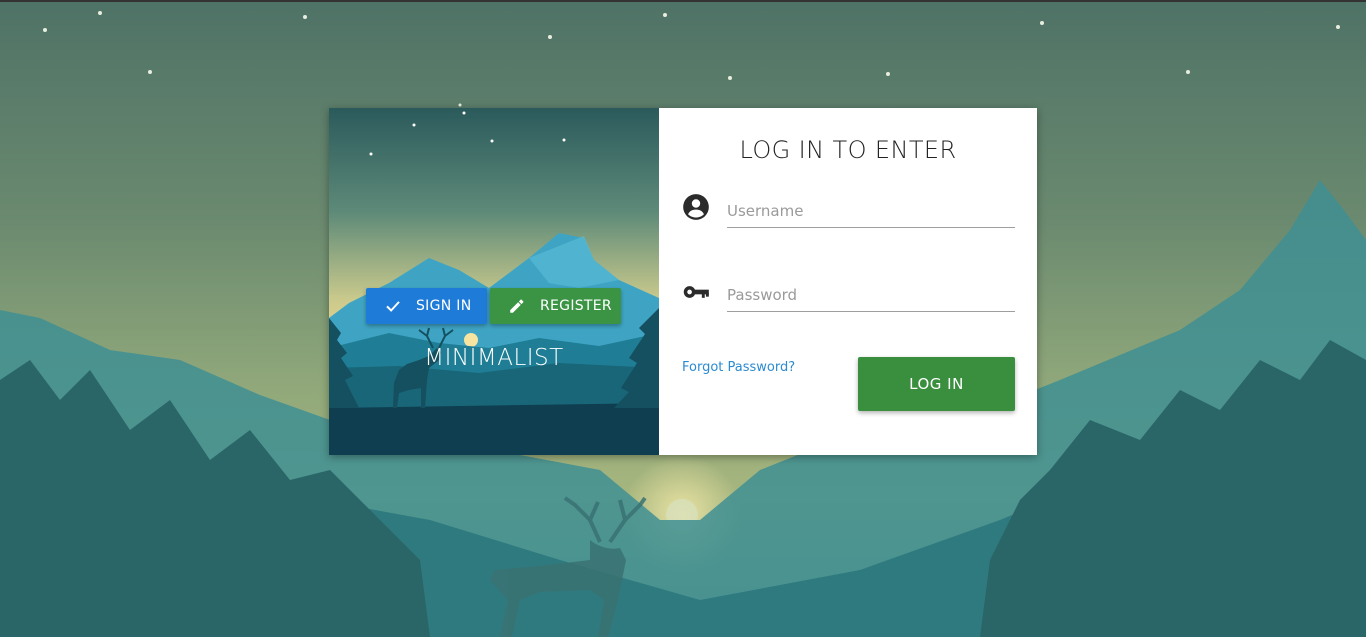  Describe the element at coordinates (576, 306) in the screenshot. I see `register-label: REGISTER` at that location.